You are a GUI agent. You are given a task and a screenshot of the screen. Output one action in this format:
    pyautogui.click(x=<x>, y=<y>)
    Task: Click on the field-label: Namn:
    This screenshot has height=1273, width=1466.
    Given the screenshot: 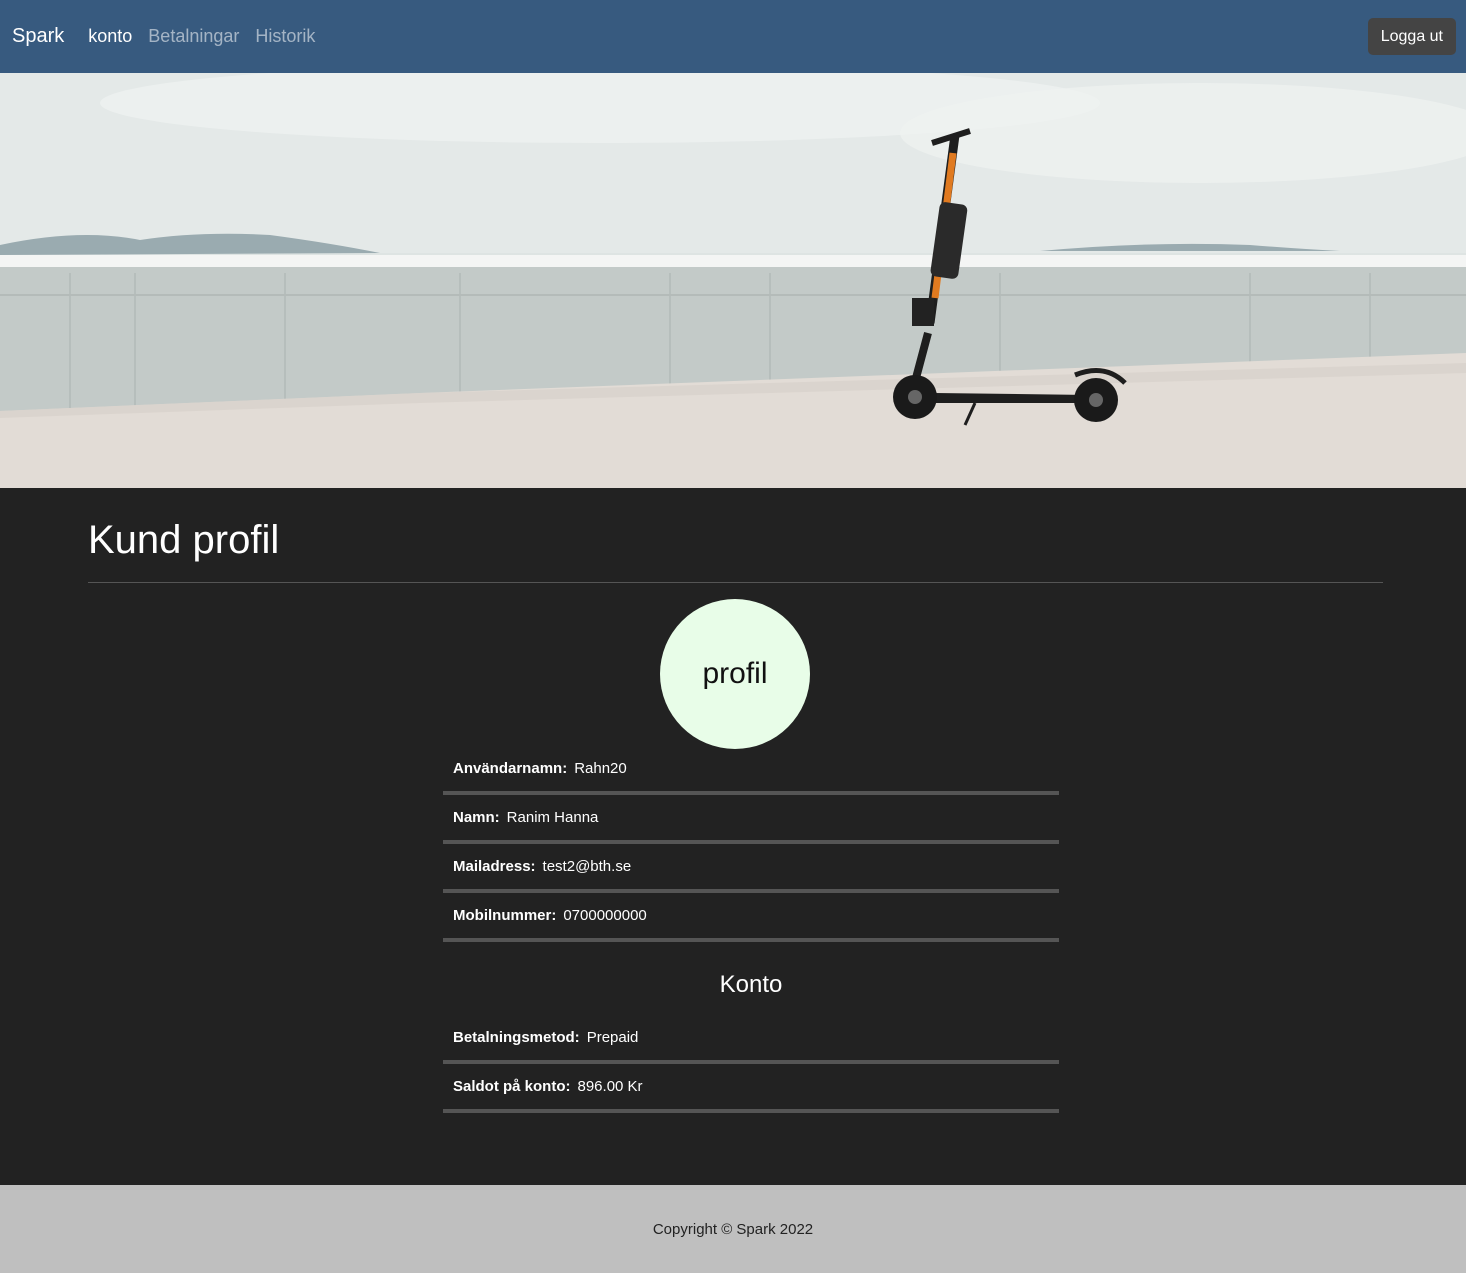 What is the action you would take?
    pyautogui.click(x=476, y=817)
    